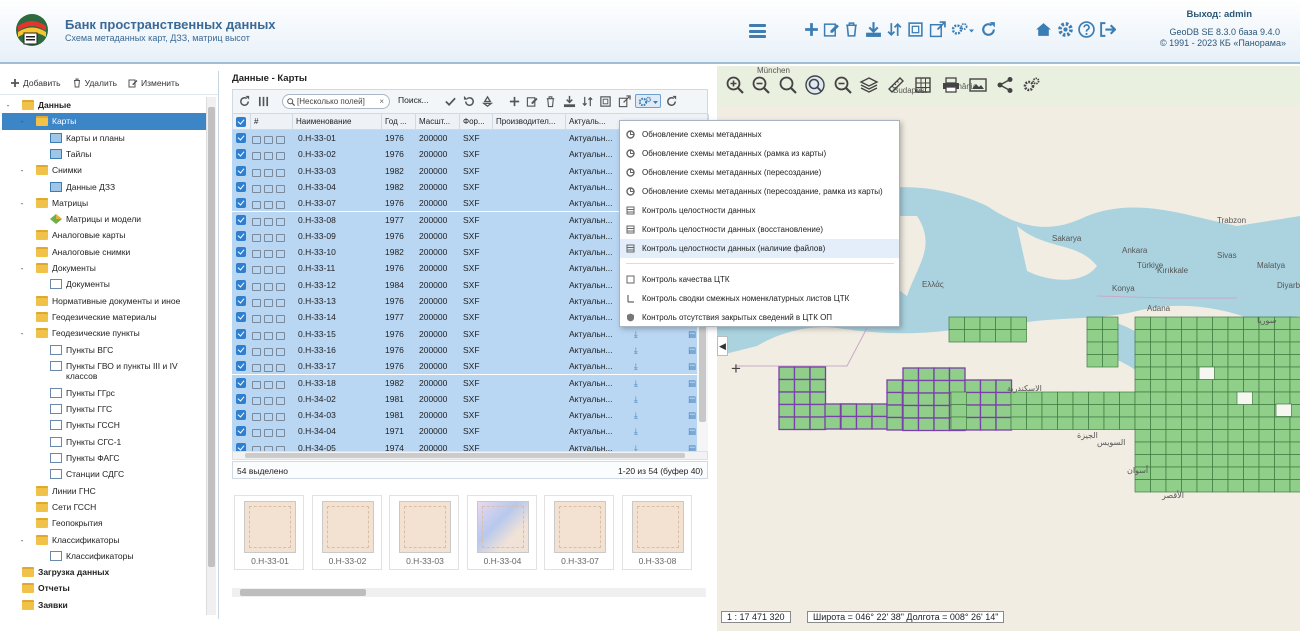 This screenshot has height=631, width=1300. What do you see at coordinates (104, 540) in the screenshot?
I see `tree-item: - Классификаторы` at bounding box center [104, 540].